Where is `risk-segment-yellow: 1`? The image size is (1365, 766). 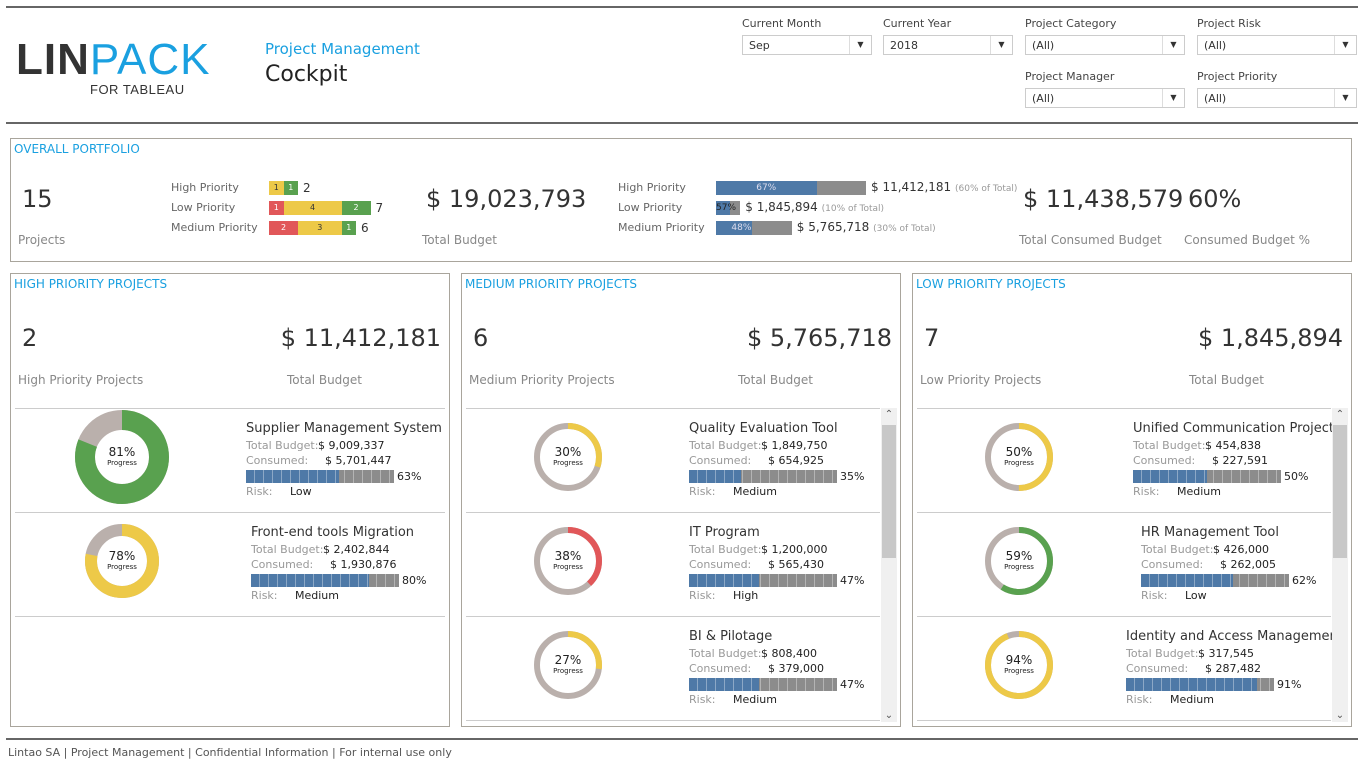 risk-segment-yellow: 1 is located at coordinates (276, 188).